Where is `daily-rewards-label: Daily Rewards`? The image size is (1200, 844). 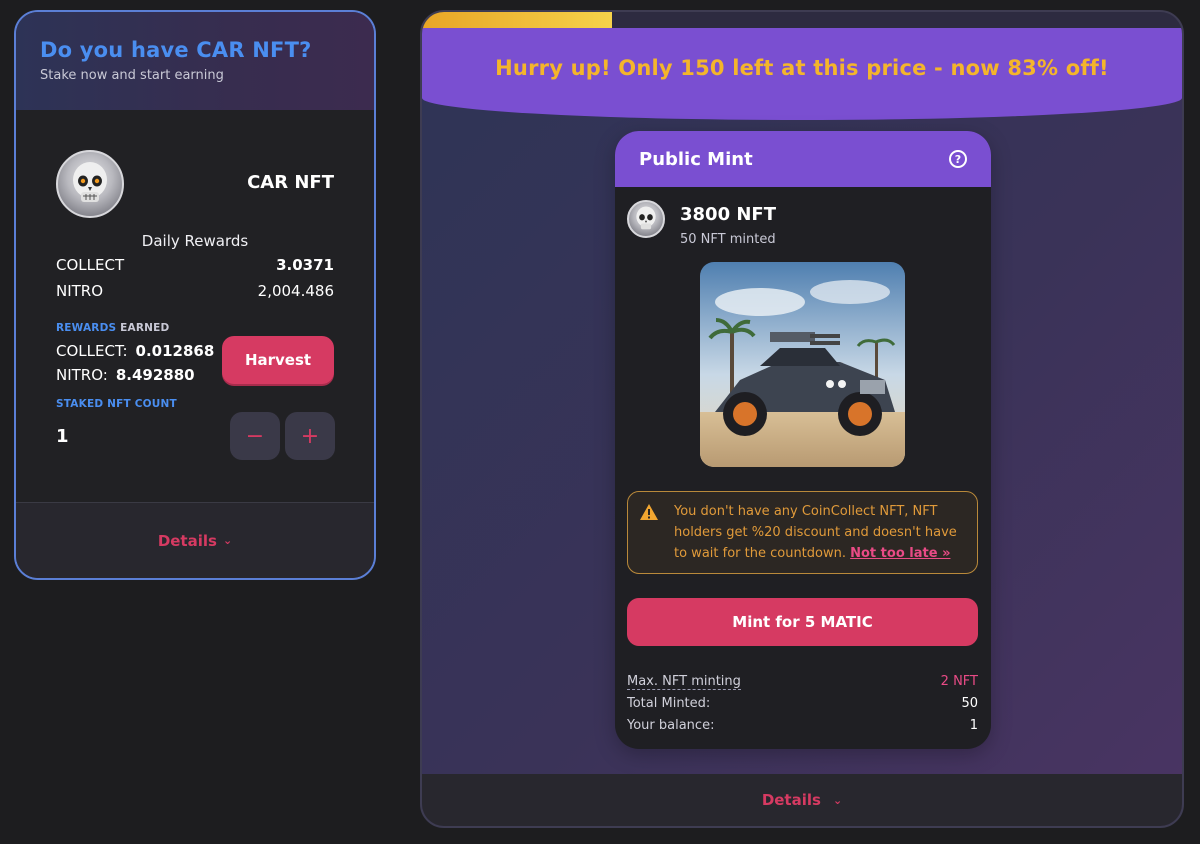 daily-rewards-label: Daily Rewards is located at coordinates (195, 241).